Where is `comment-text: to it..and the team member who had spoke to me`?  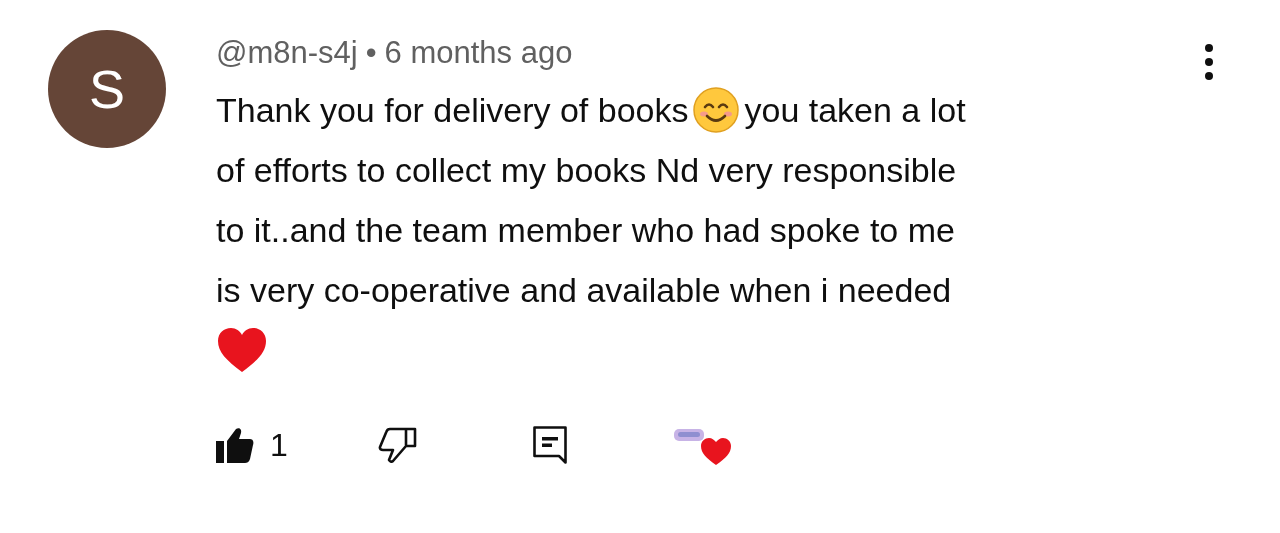
comment-text: to it..and the team member who had spoke to me is located at coordinates (585, 230).